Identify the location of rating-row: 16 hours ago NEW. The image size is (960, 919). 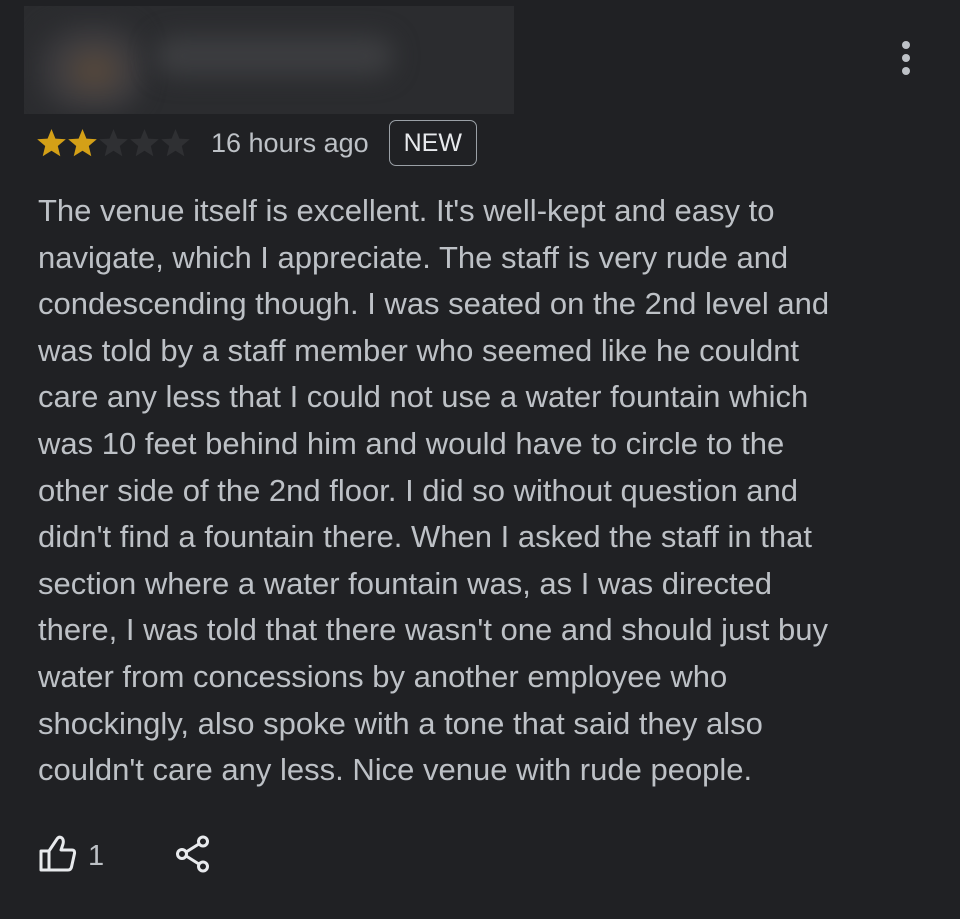
(256, 143).